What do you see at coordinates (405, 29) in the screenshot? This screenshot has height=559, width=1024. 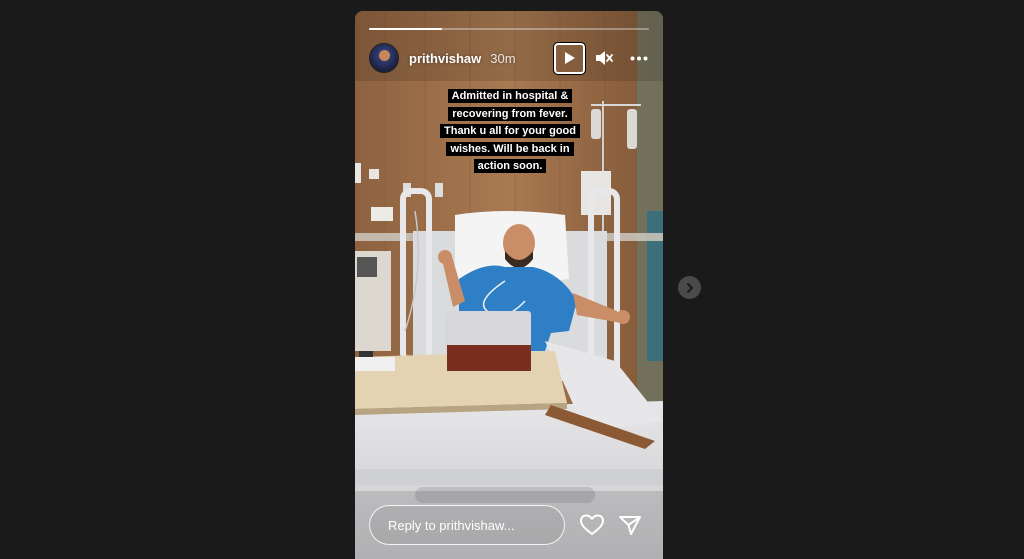 I see `story-progress-fill` at bounding box center [405, 29].